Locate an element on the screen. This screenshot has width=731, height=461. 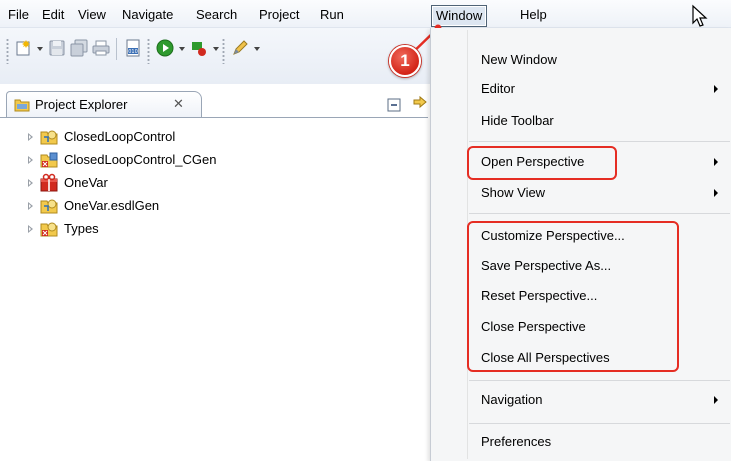
save-icon is located at coordinates (57, 48).